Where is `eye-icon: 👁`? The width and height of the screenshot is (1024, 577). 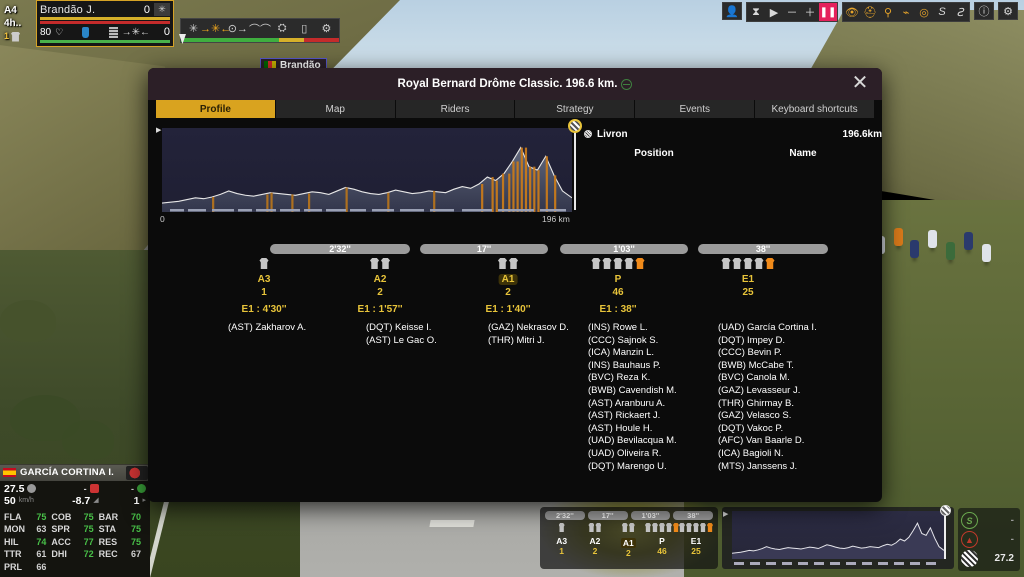
eye-icon: 👁 is located at coordinates (852, 12).